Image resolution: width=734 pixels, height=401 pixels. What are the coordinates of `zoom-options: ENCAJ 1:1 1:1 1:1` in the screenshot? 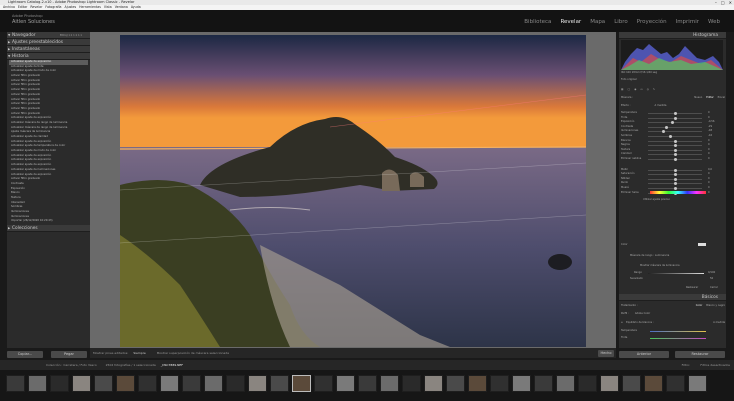 It's located at (71, 35).